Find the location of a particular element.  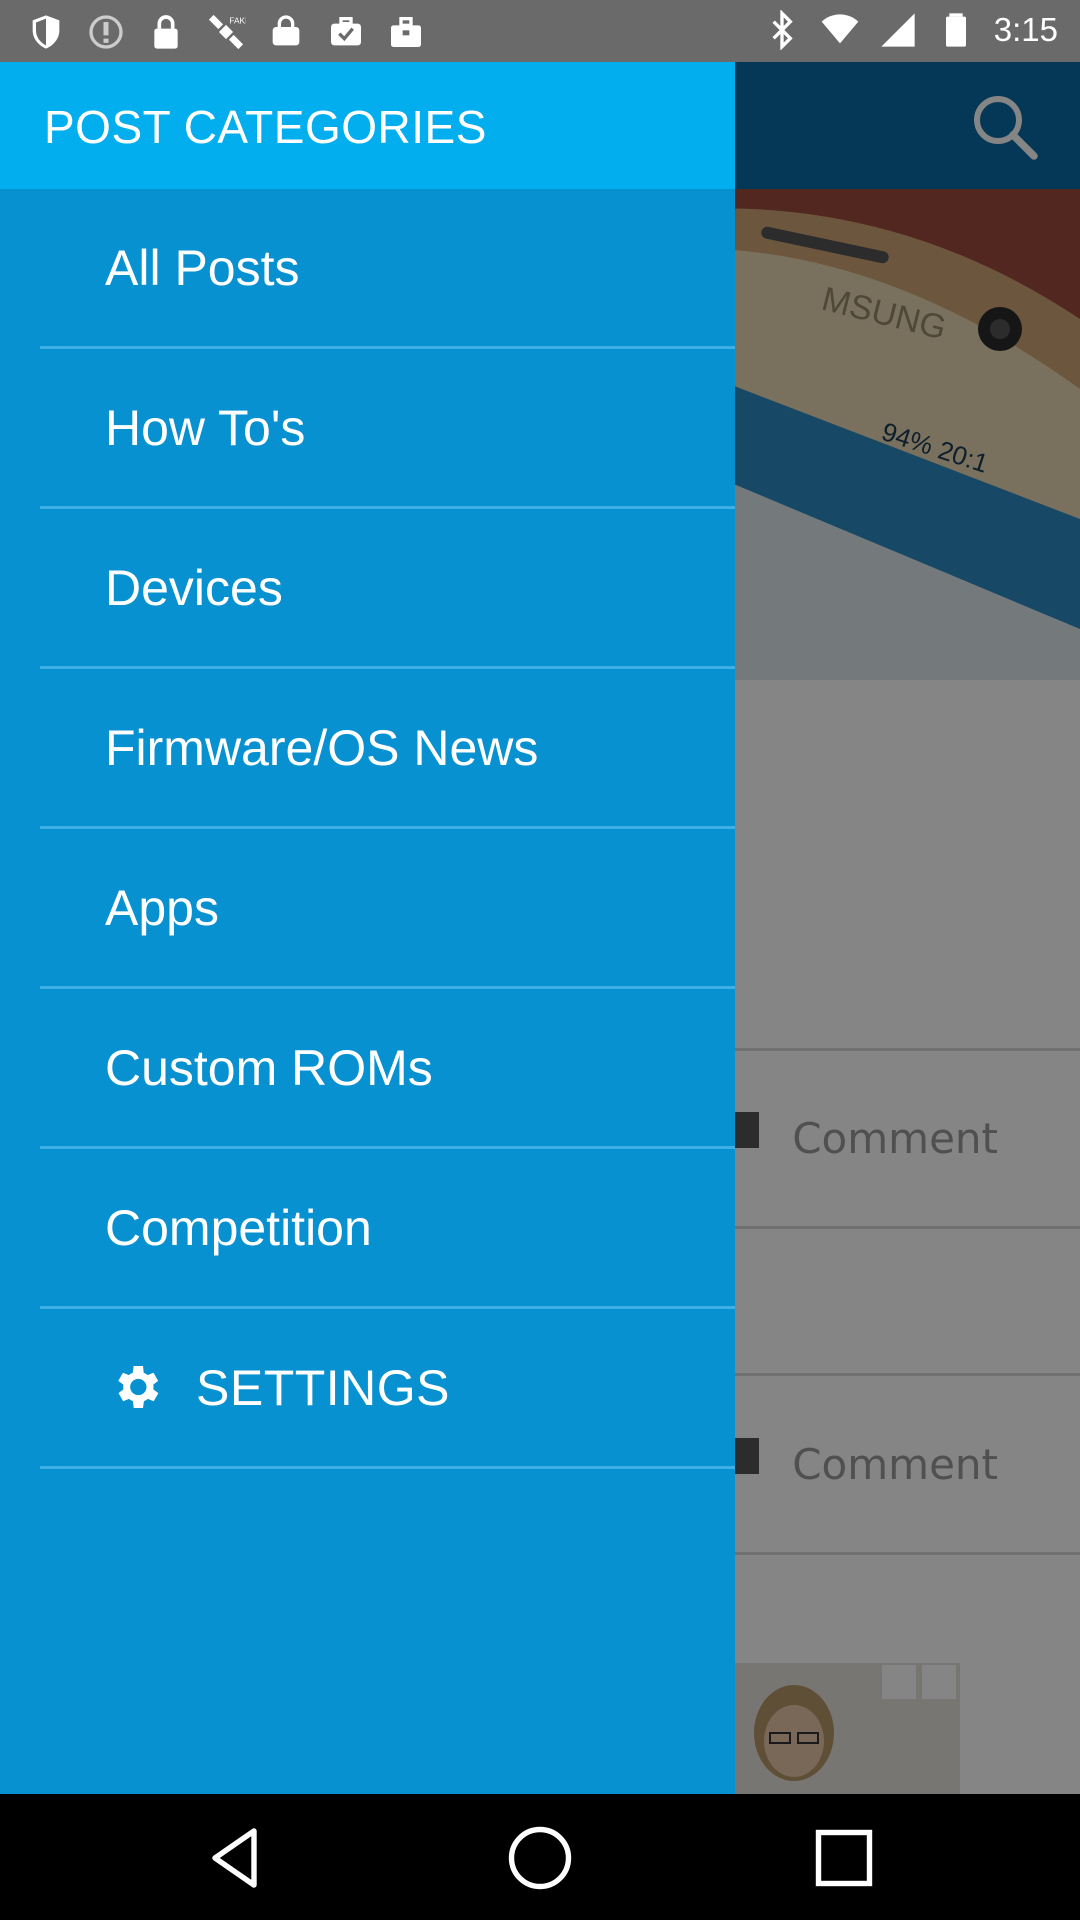

wifi-icon is located at coordinates (840, 29).